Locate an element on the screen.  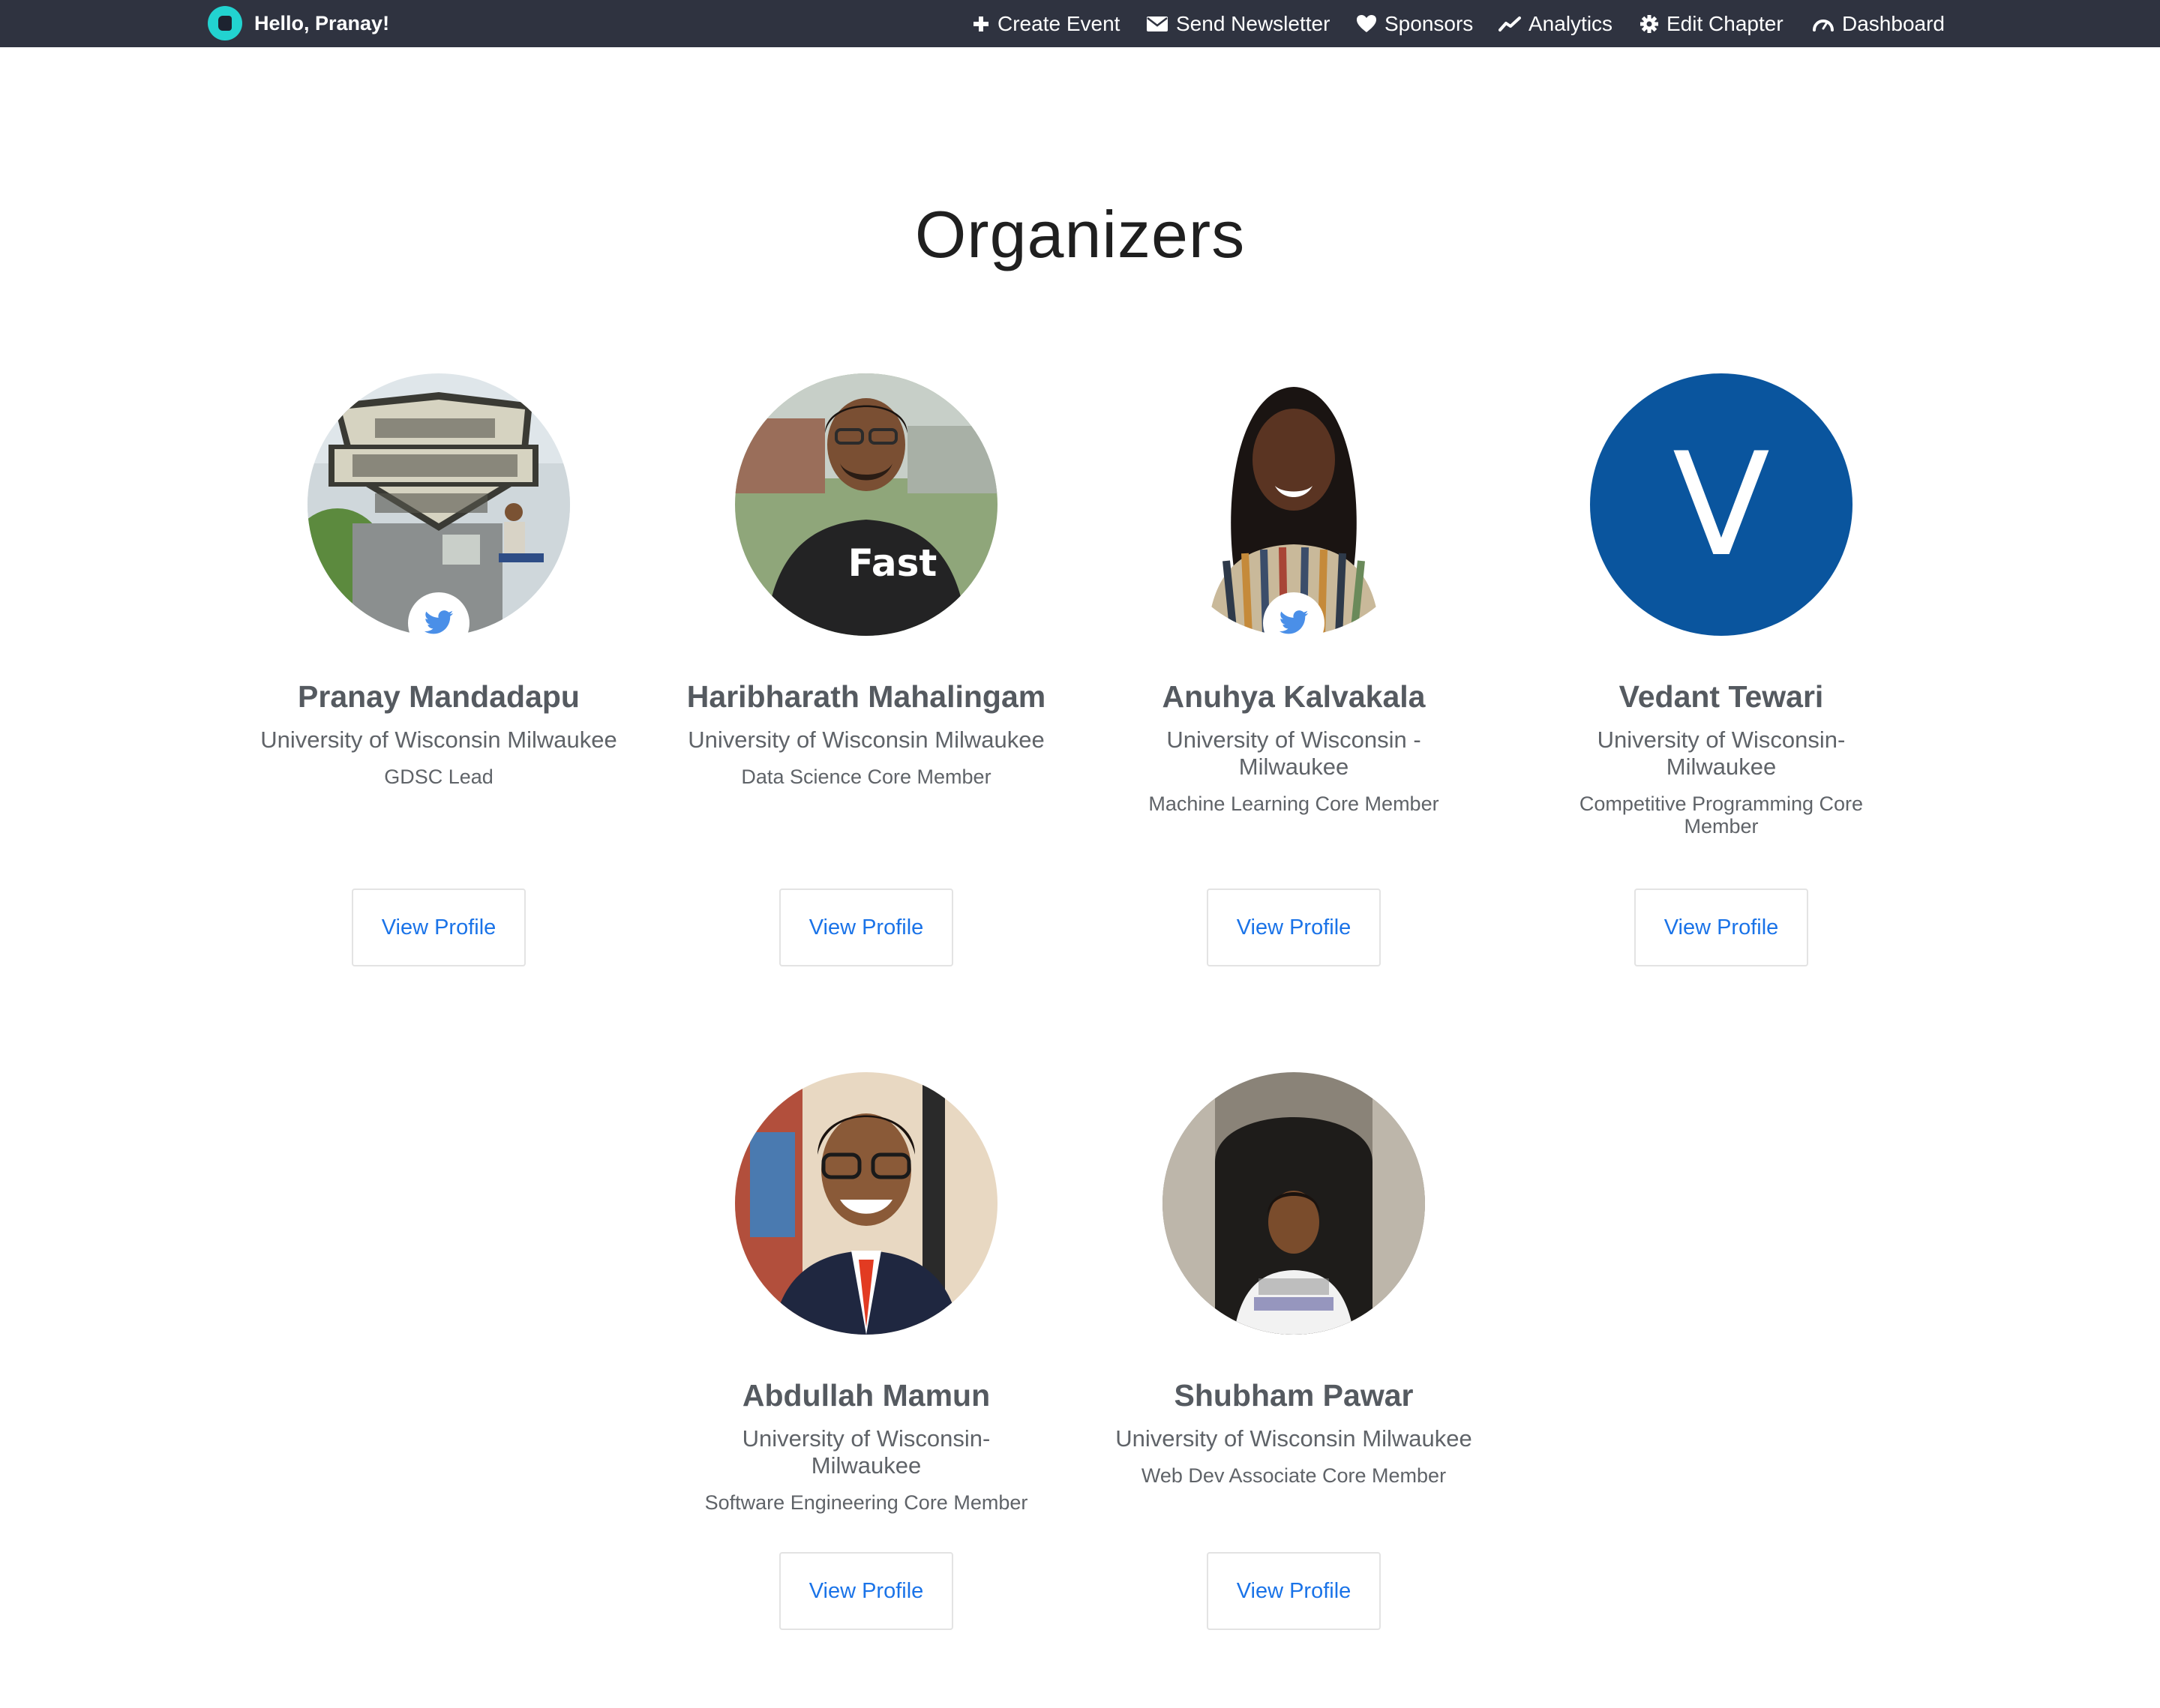
avatar-letter: V is located at coordinates (1721, 505).